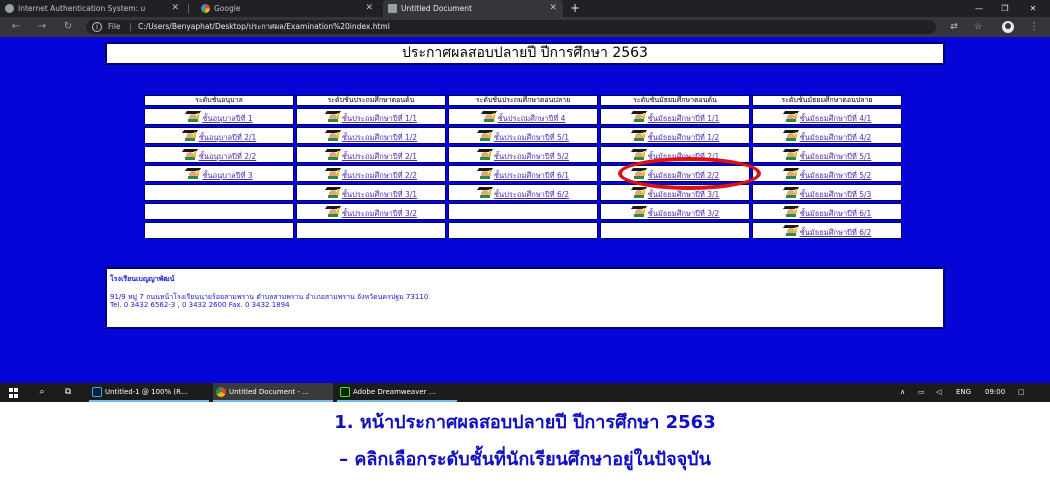 The width and height of the screenshot is (1050, 500). I want to click on grade-link-cell: ชั้นมัธยมศึกษาปีที่ 6/1, so click(827, 211).